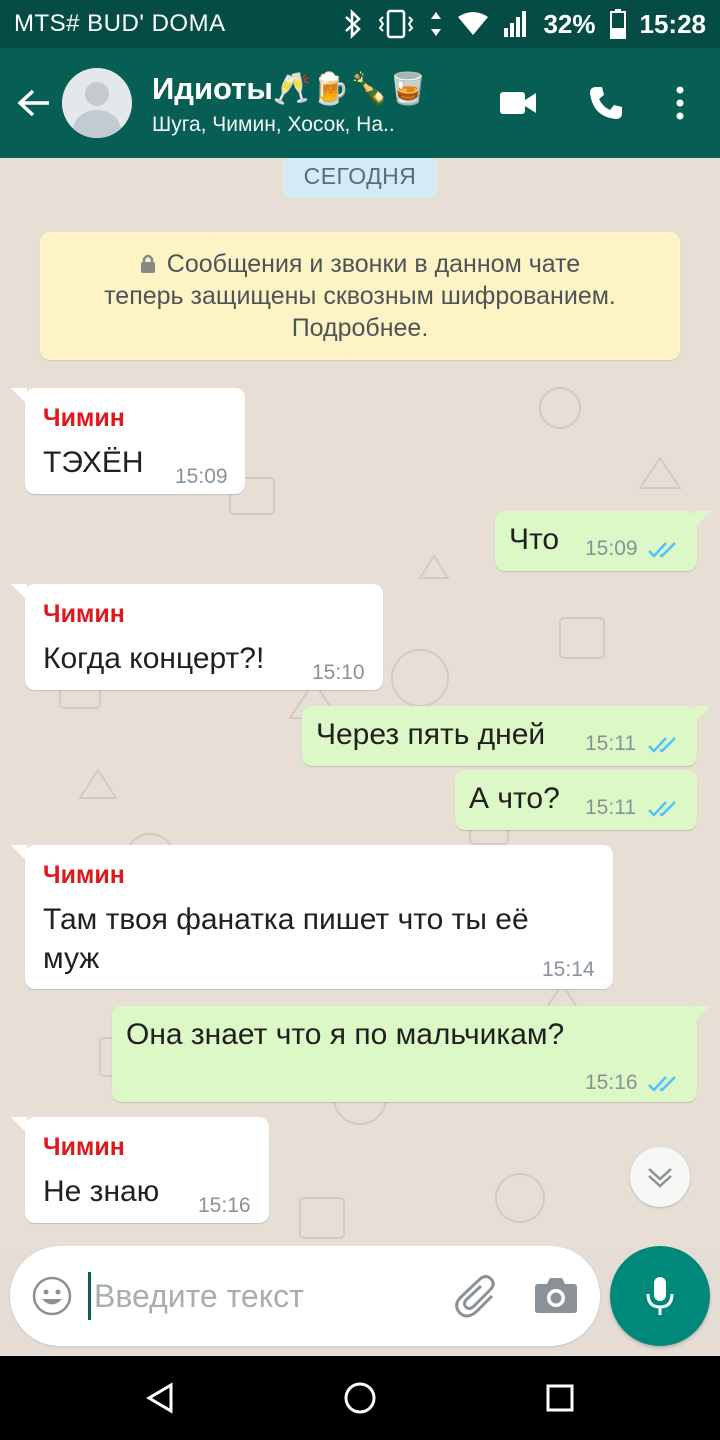 The image size is (720, 1440). What do you see at coordinates (97, 103) in the screenshot?
I see `group-avatar` at bounding box center [97, 103].